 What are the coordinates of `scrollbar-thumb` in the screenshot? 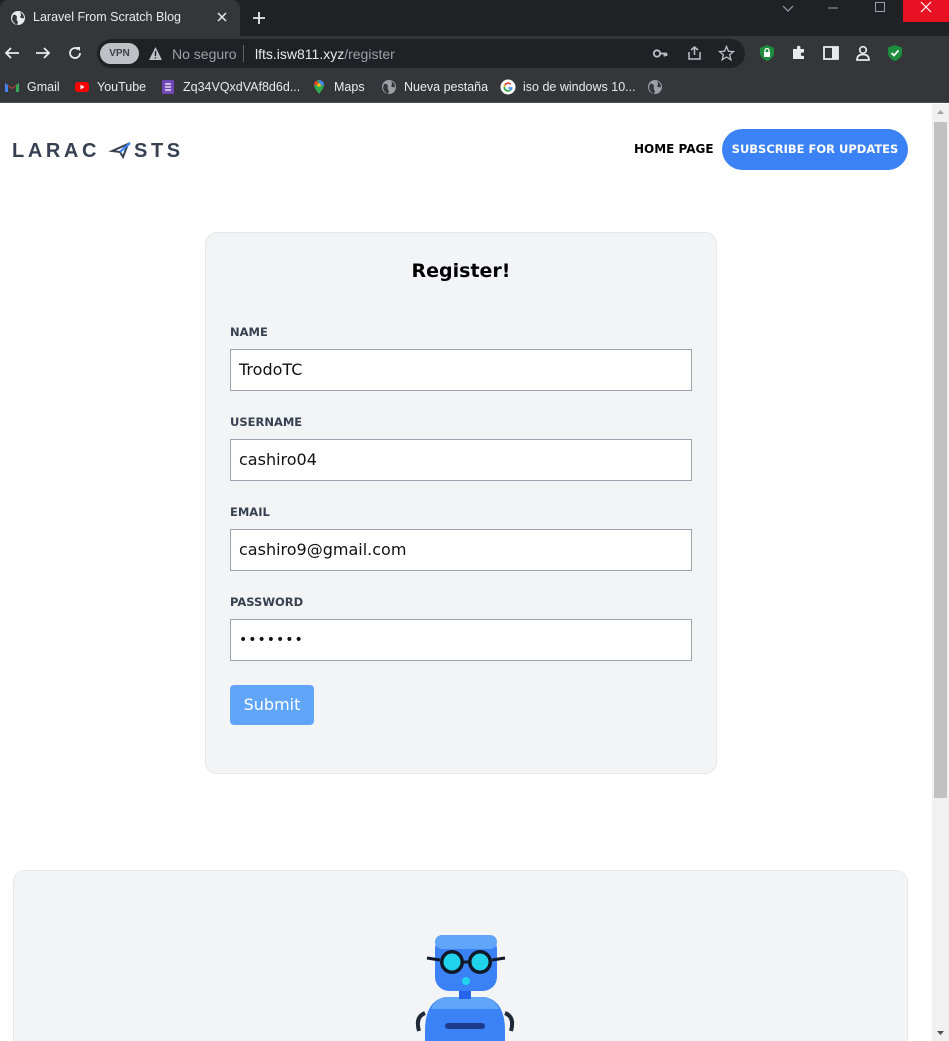 It's located at (940, 460).